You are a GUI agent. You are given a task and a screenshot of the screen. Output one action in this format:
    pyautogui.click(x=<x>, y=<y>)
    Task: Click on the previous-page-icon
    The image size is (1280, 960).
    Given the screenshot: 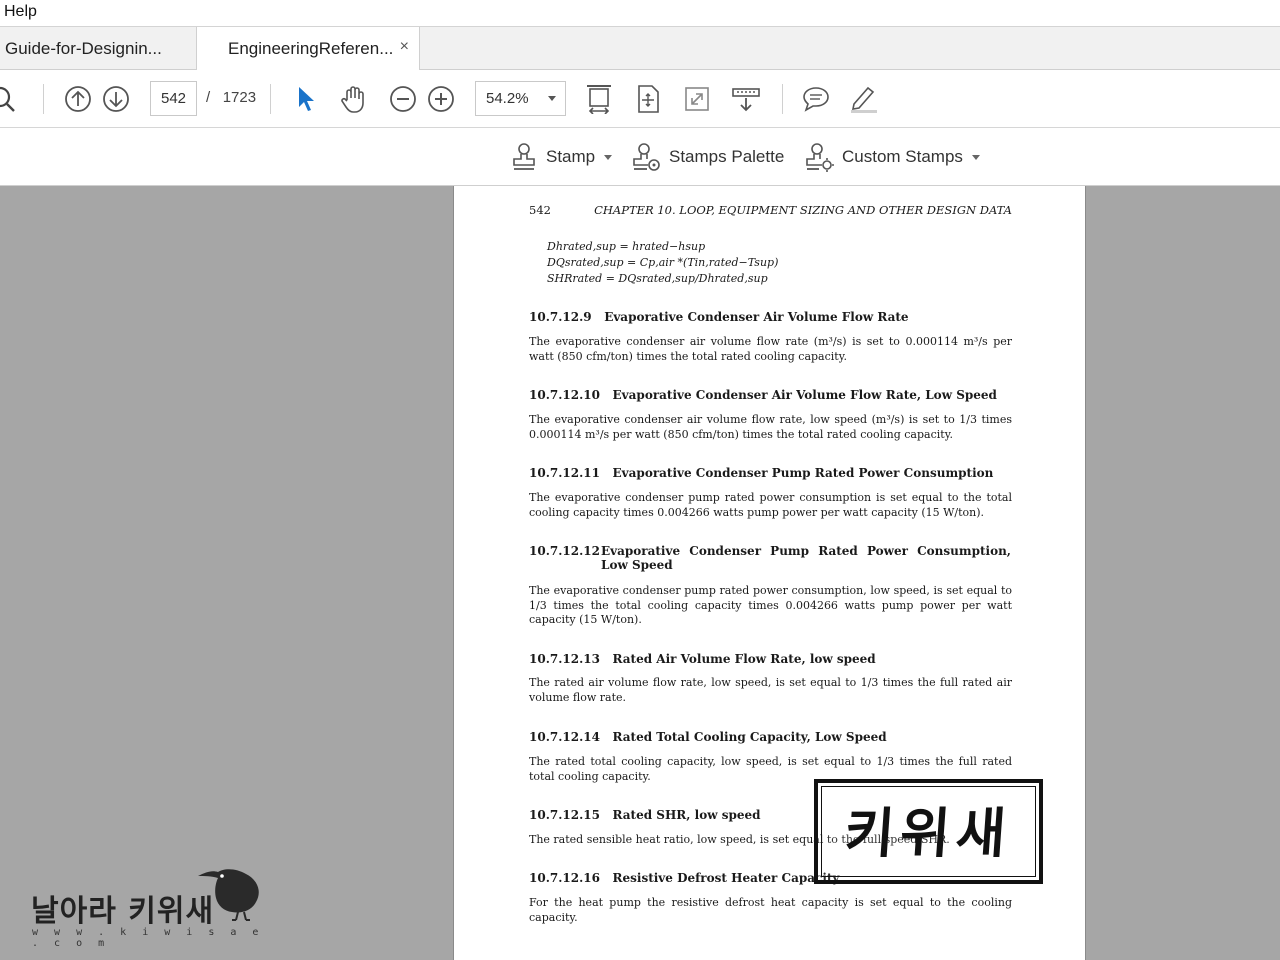 What is the action you would take?
    pyautogui.click(x=78, y=99)
    